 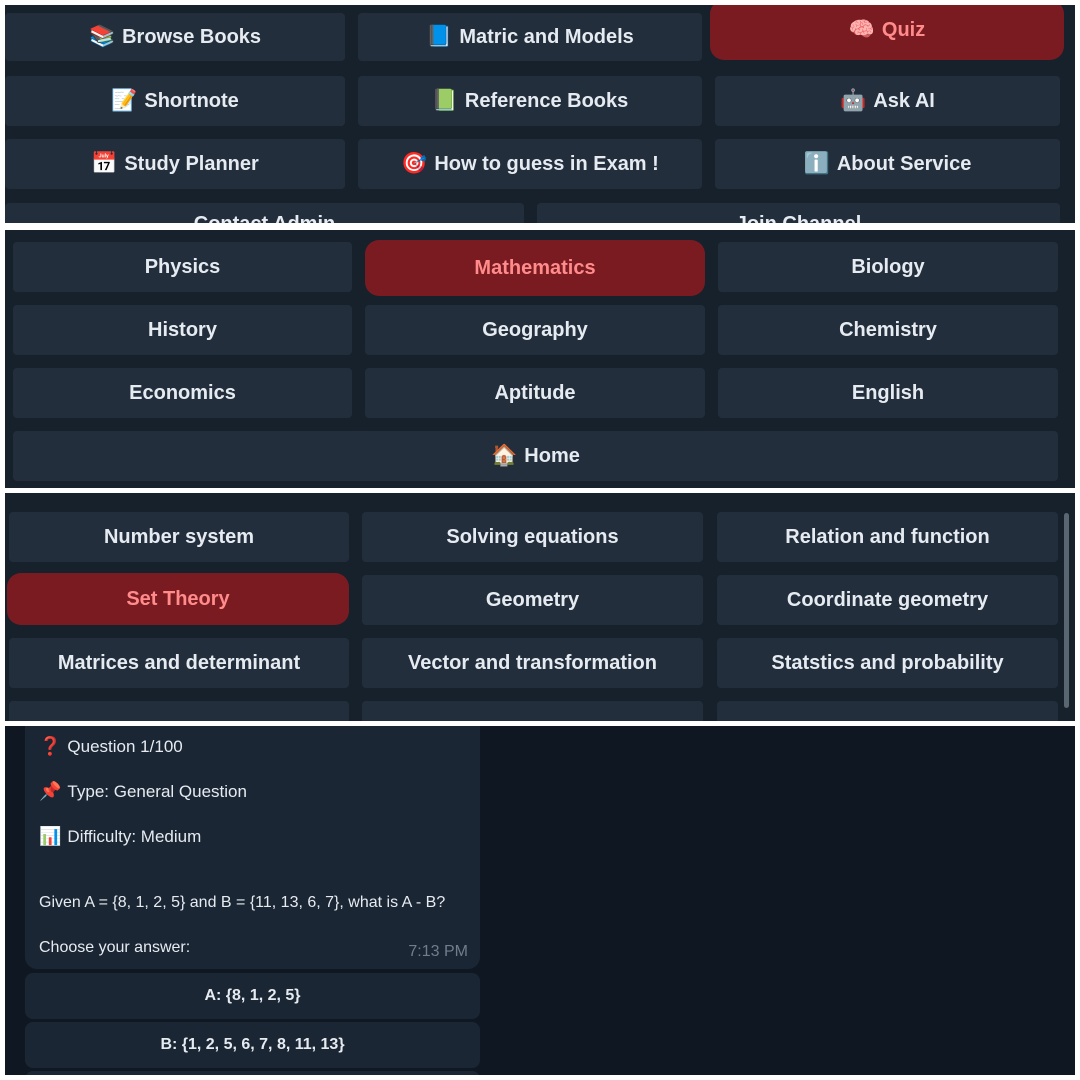 I want to click on answer-prompt: Choose your answer:, so click(x=115, y=947).